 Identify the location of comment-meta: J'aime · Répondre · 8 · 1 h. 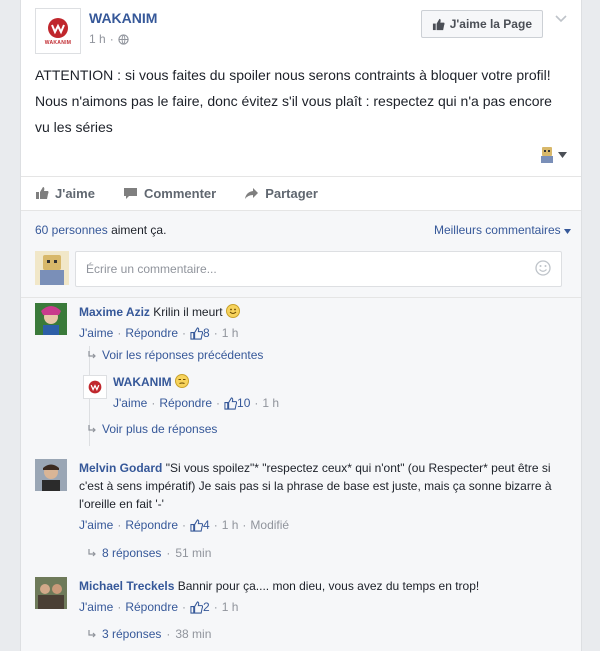
(159, 333).